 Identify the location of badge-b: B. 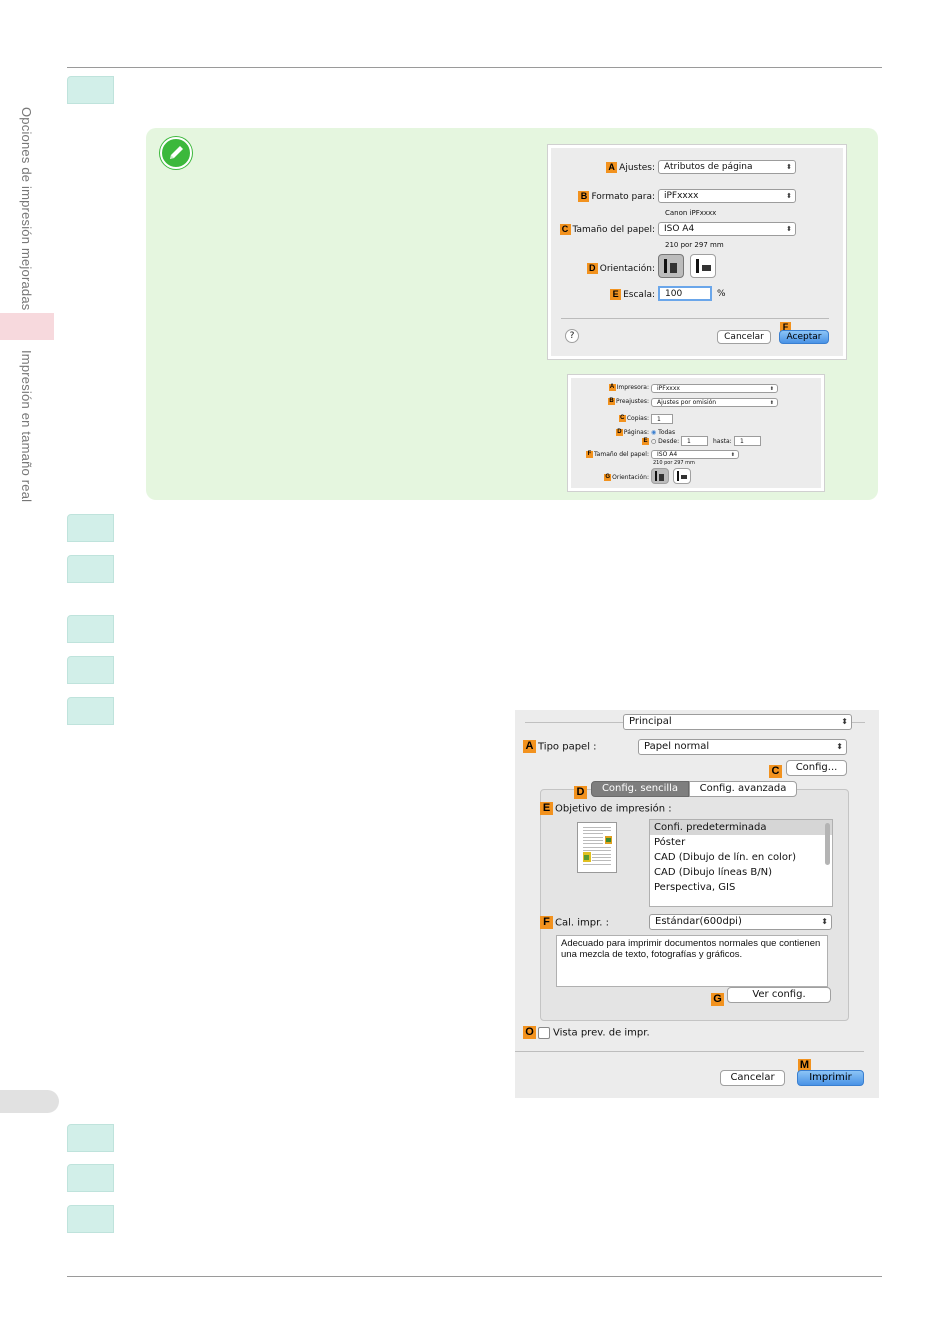
(584, 196).